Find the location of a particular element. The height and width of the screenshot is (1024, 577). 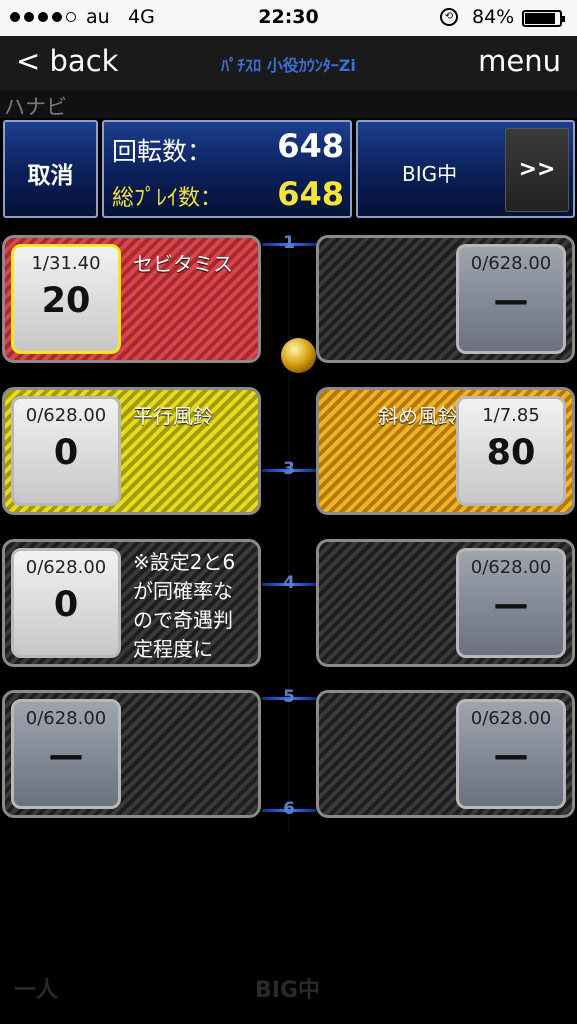

count: 20 is located at coordinates (66, 301).